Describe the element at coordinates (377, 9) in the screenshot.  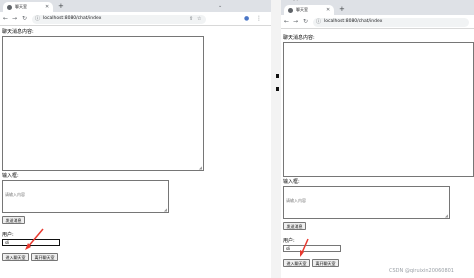
I see `right-tab-strip: 聊天室 ✕ +` at that location.